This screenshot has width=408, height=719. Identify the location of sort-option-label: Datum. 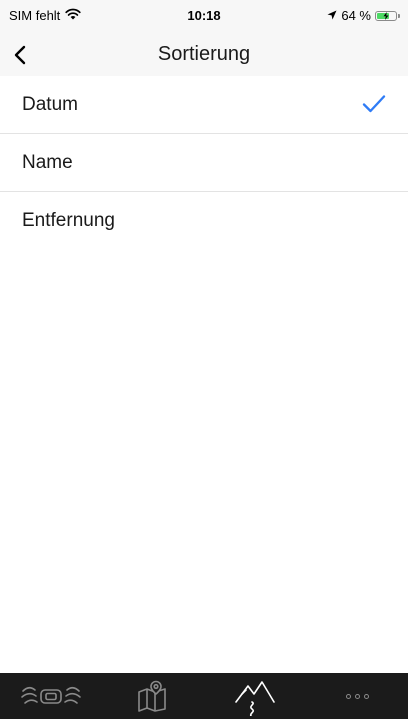
(50, 104).